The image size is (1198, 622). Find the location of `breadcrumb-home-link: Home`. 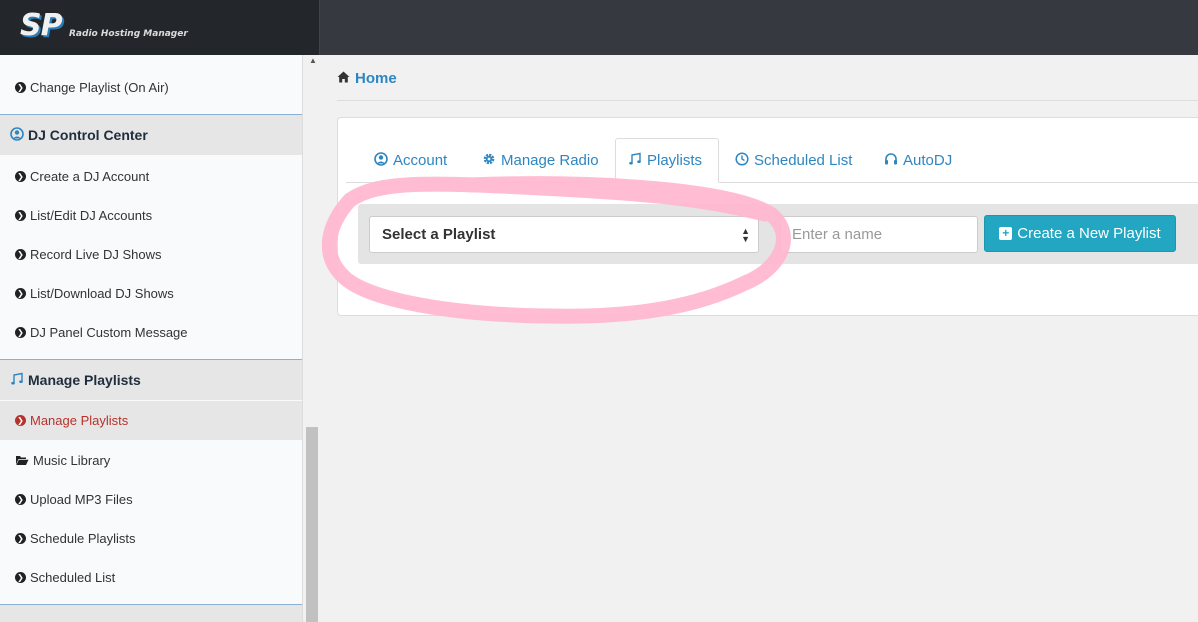

breadcrumb-home-link: Home is located at coordinates (376, 78).